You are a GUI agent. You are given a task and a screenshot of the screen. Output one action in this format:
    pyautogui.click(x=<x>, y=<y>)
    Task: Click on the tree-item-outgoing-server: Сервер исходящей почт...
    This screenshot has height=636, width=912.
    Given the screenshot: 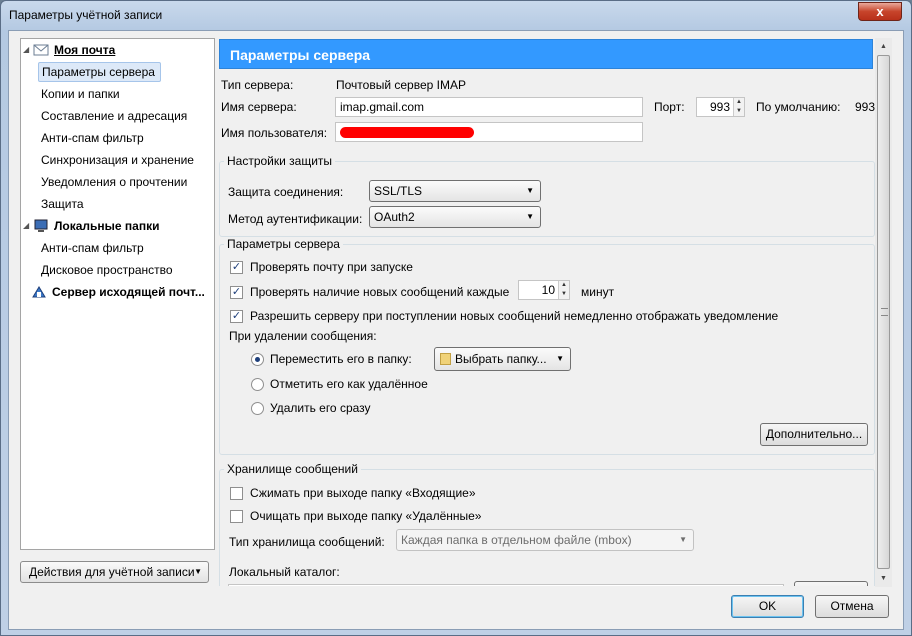 What is the action you would take?
    pyautogui.click(x=117, y=292)
    